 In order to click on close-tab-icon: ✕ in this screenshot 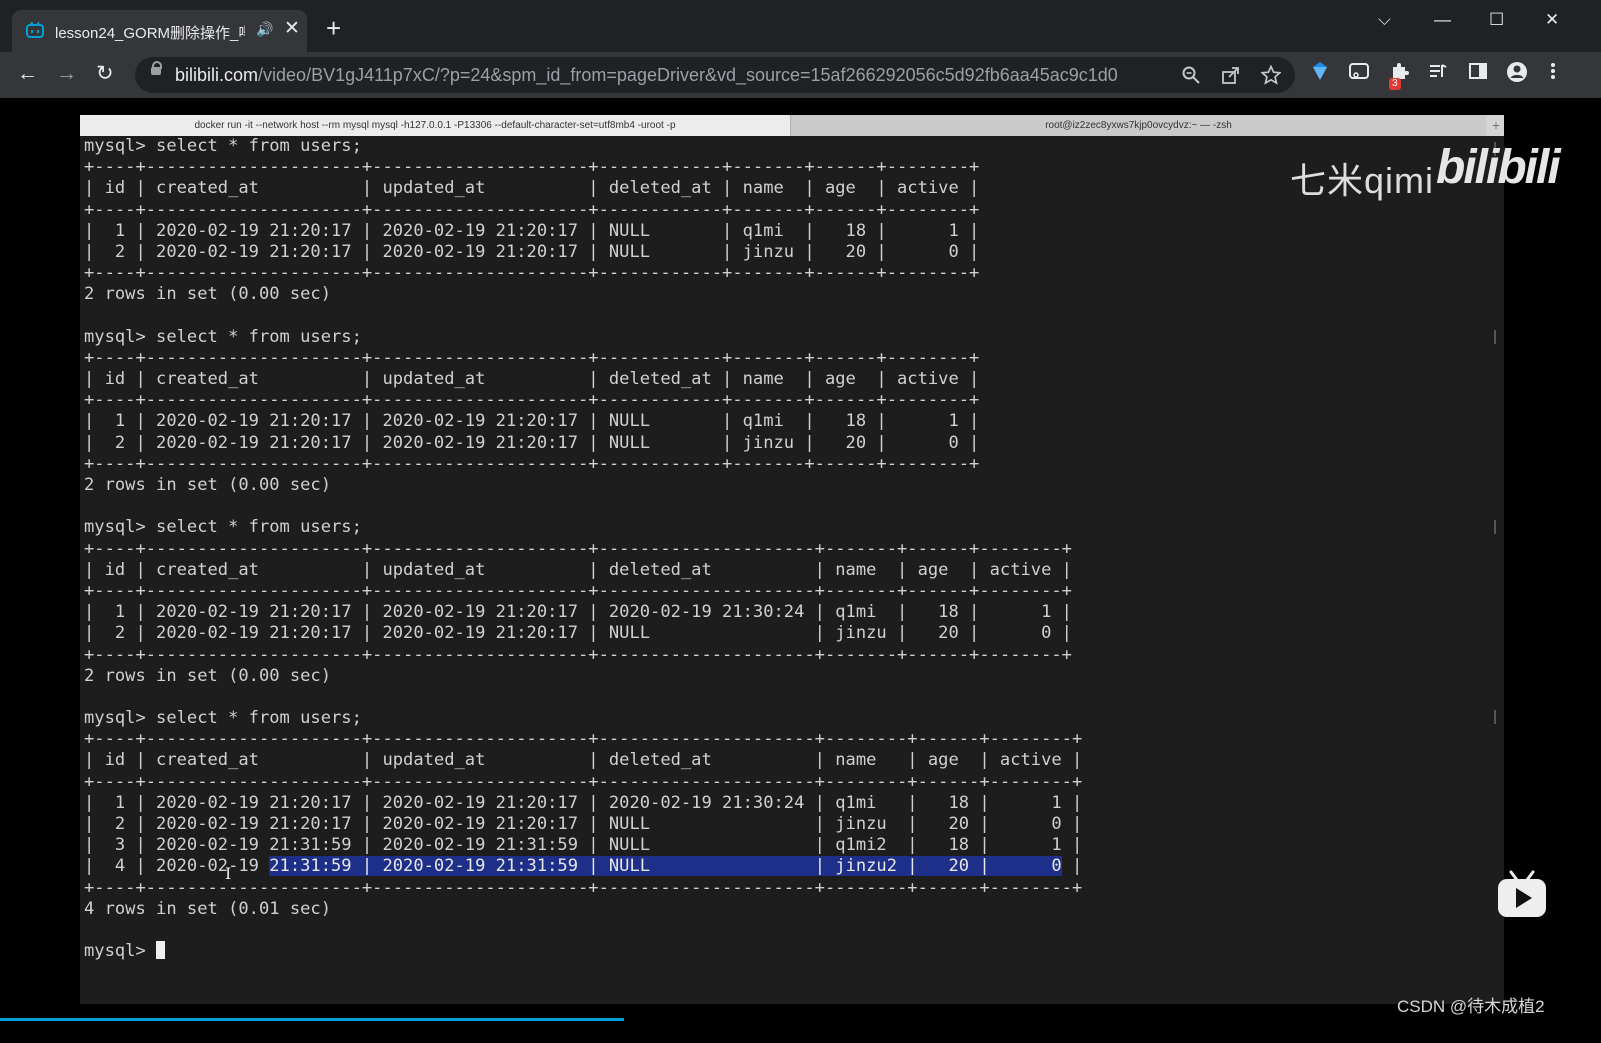, I will do `click(292, 29)`.